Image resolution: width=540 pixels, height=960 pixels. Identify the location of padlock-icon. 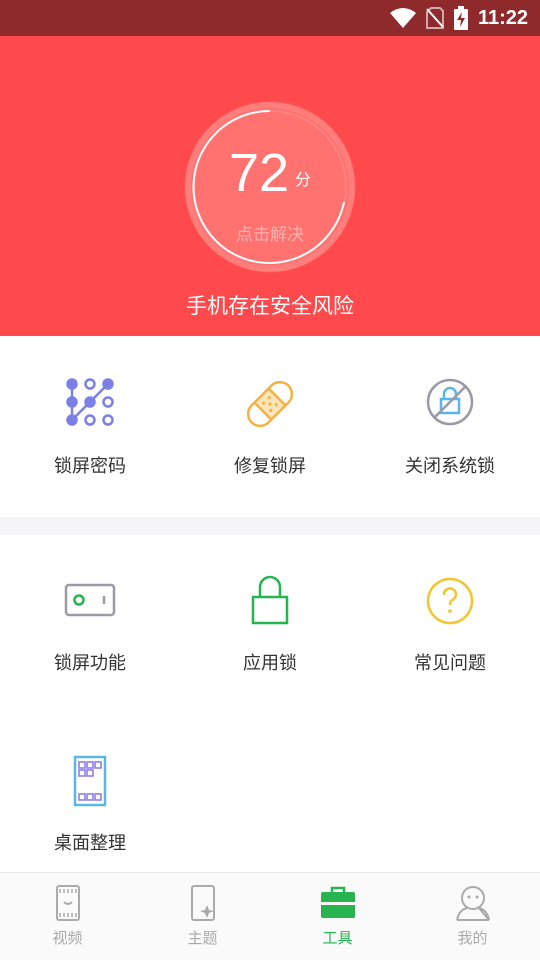
(270, 600).